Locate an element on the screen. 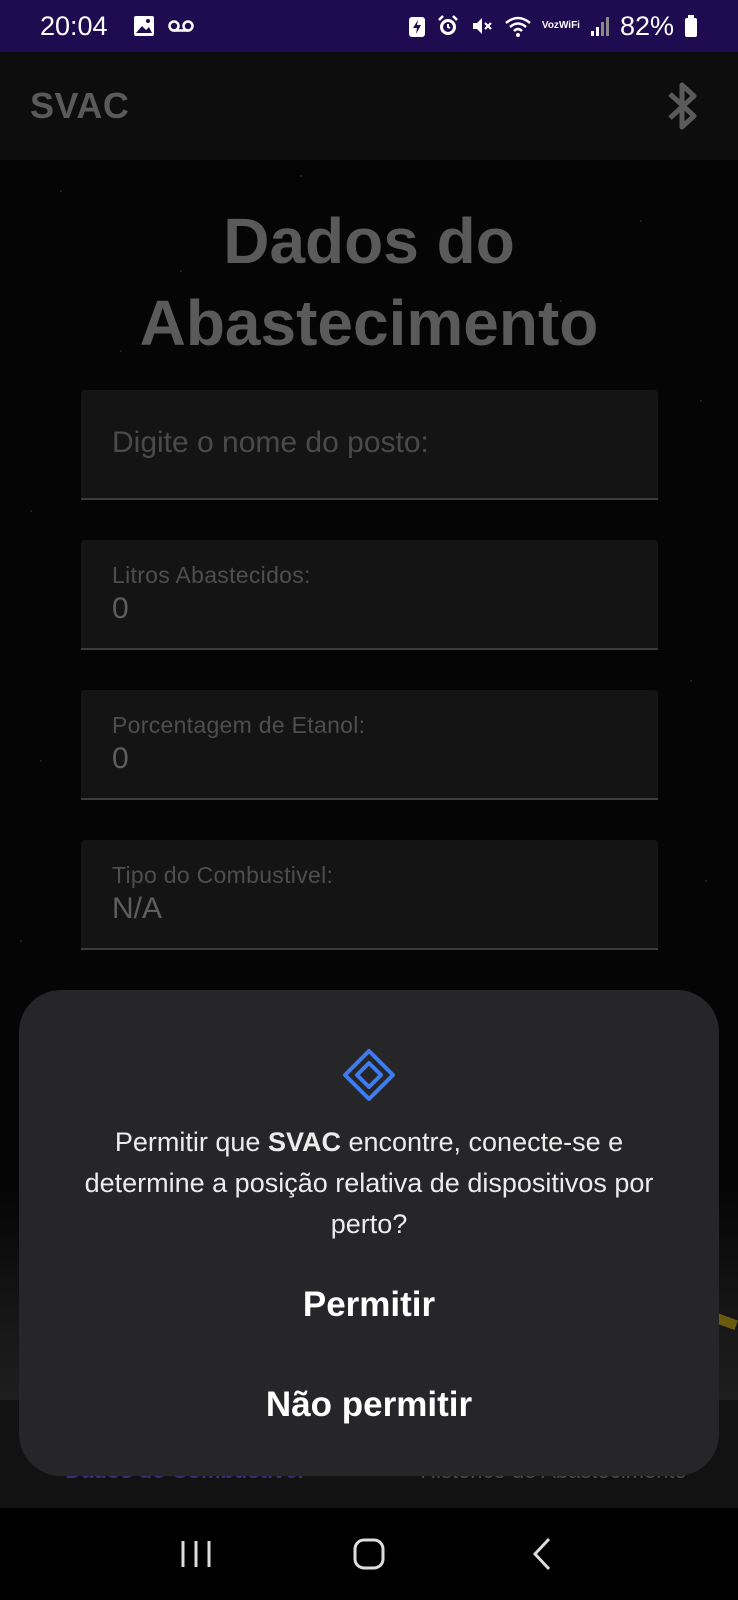 This screenshot has width=738, height=1600. back-button is located at coordinates (542, 1554).